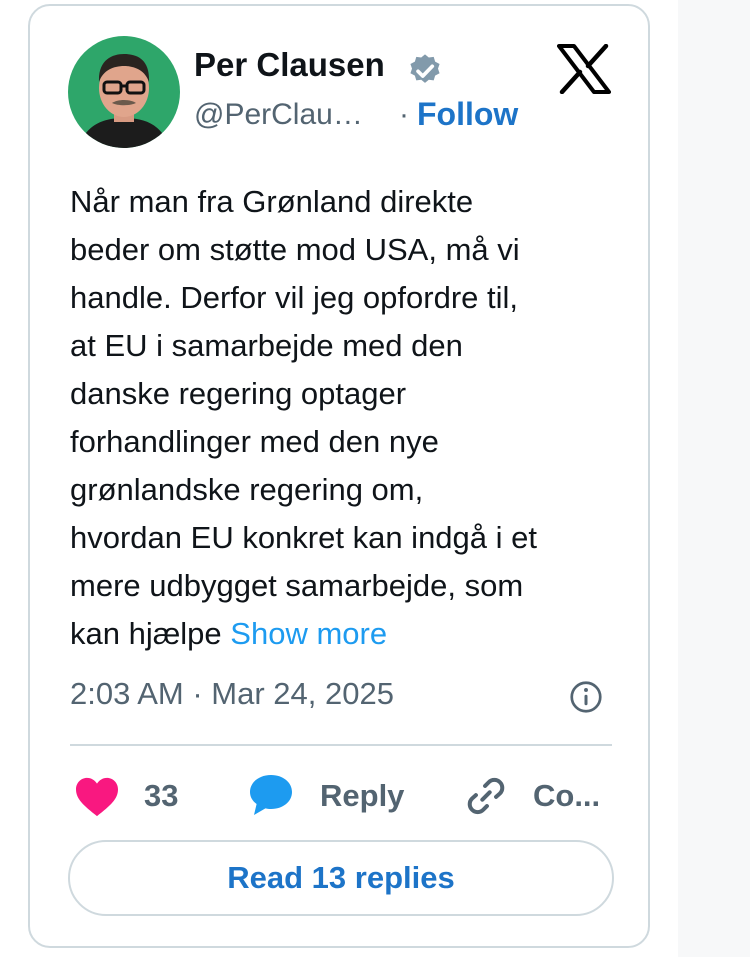 The width and height of the screenshot is (750, 957). Describe the element at coordinates (295, 249) in the screenshot. I see `tweet-text-line: beder om støtte mod USA, må vi` at that location.